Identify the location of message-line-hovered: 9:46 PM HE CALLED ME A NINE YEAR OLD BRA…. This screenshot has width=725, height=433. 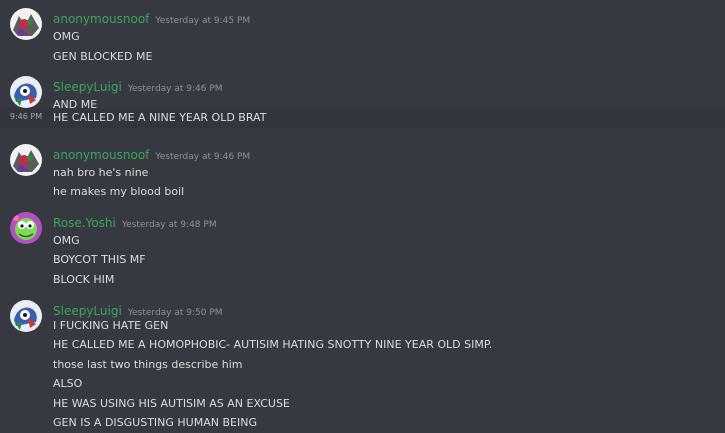
(362, 118).